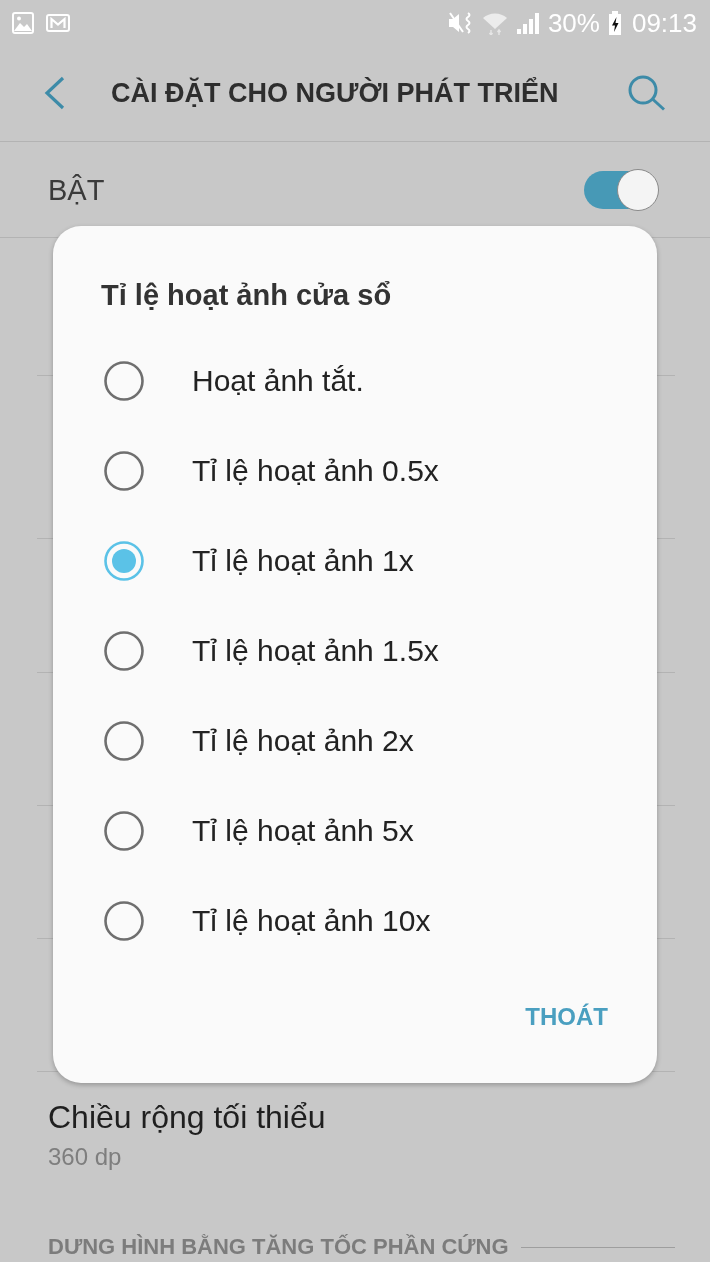 This screenshot has width=710, height=1262. I want to click on switch-label: BẬT, so click(76, 189).